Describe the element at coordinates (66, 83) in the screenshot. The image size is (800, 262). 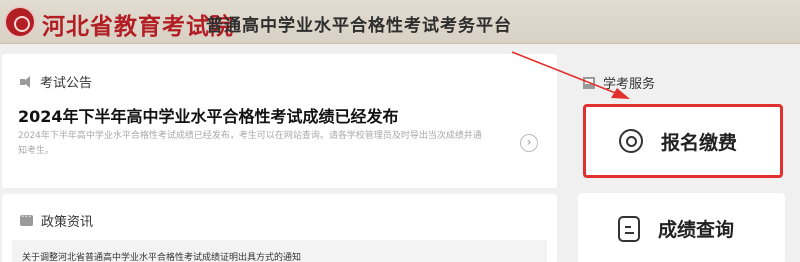
I see `announcement-section-title: 考试公告` at that location.